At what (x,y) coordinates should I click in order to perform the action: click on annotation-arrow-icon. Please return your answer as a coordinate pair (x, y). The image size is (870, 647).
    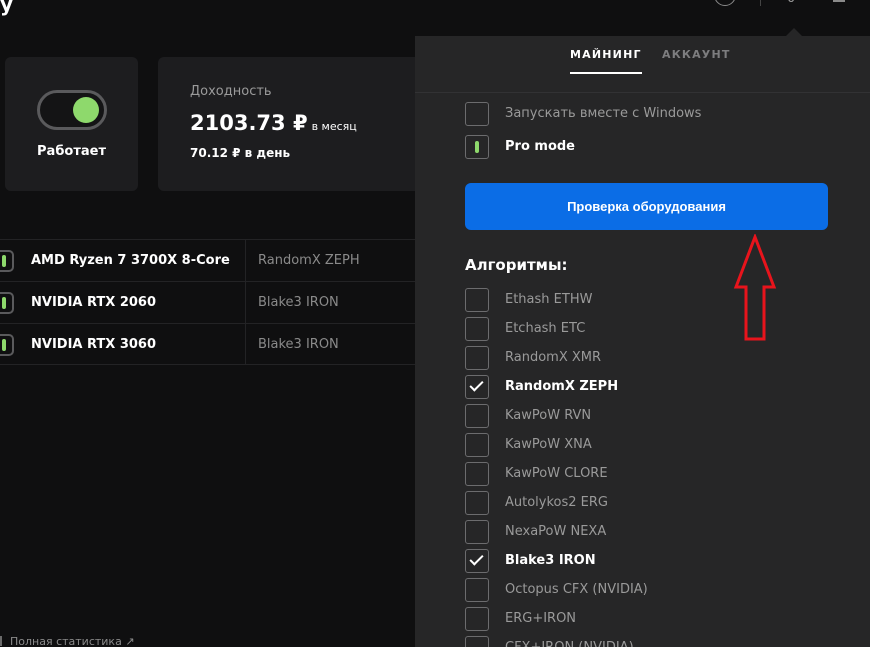
    Looking at the image, I should click on (755, 287).